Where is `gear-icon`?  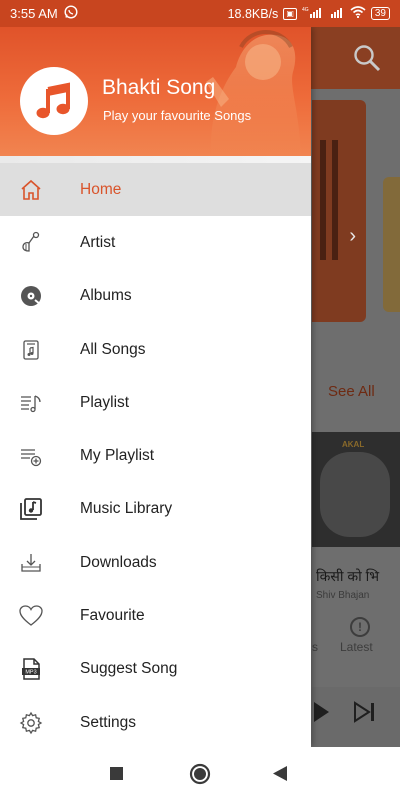 gear-icon is located at coordinates (31, 723).